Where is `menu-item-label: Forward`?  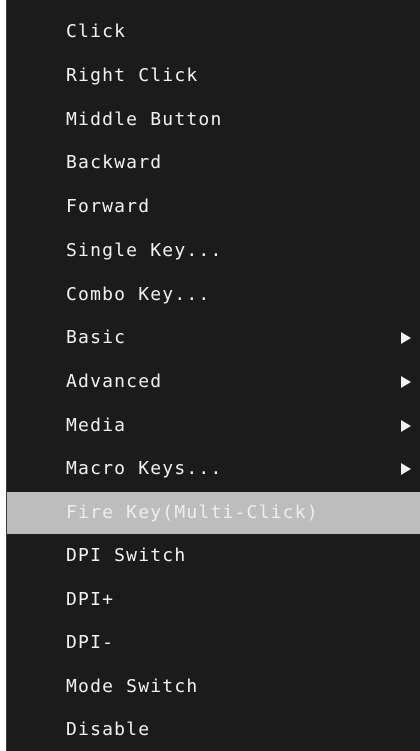 menu-item-label: Forward is located at coordinates (108, 206).